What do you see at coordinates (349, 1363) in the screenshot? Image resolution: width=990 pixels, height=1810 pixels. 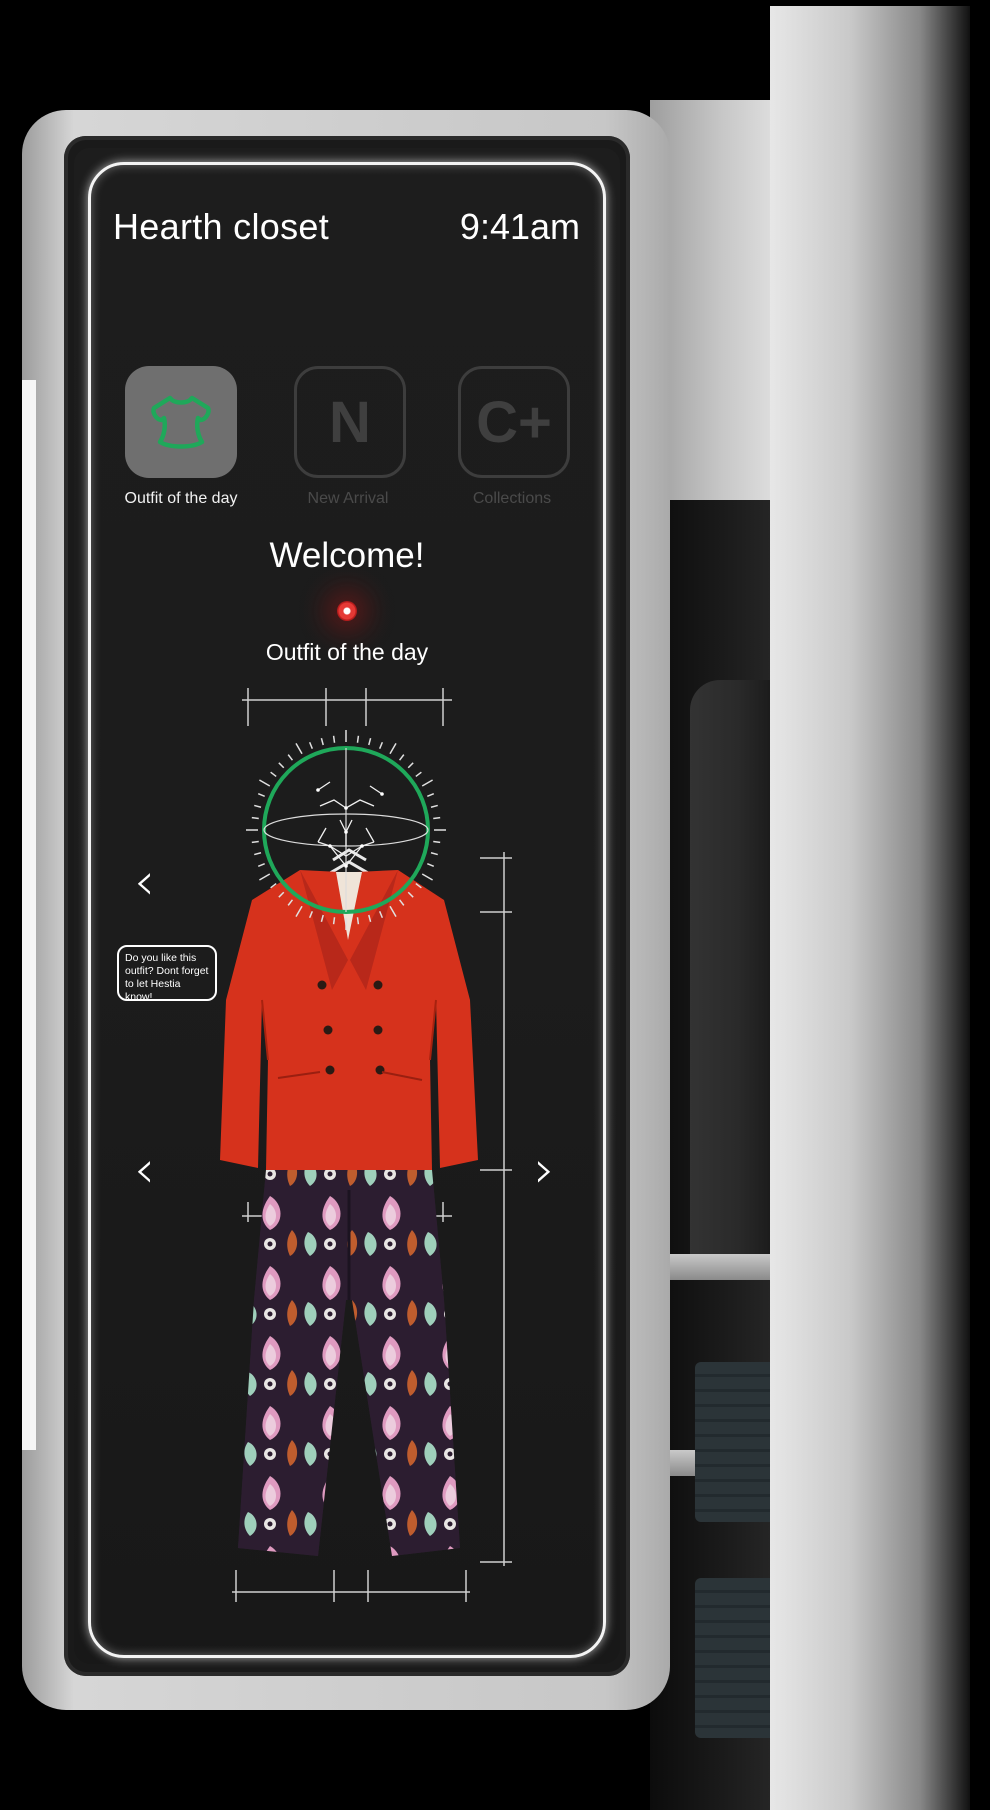 I see `patterned-trousers` at bounding box center [349, 1363].